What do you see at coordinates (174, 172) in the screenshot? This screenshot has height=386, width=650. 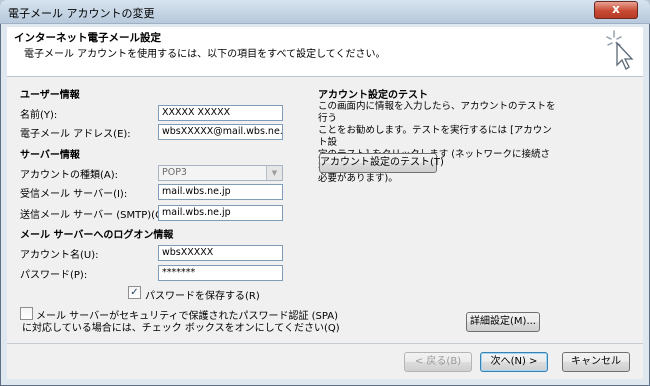 I see `account-type-value: POP3` at bounding box center [174, 172].